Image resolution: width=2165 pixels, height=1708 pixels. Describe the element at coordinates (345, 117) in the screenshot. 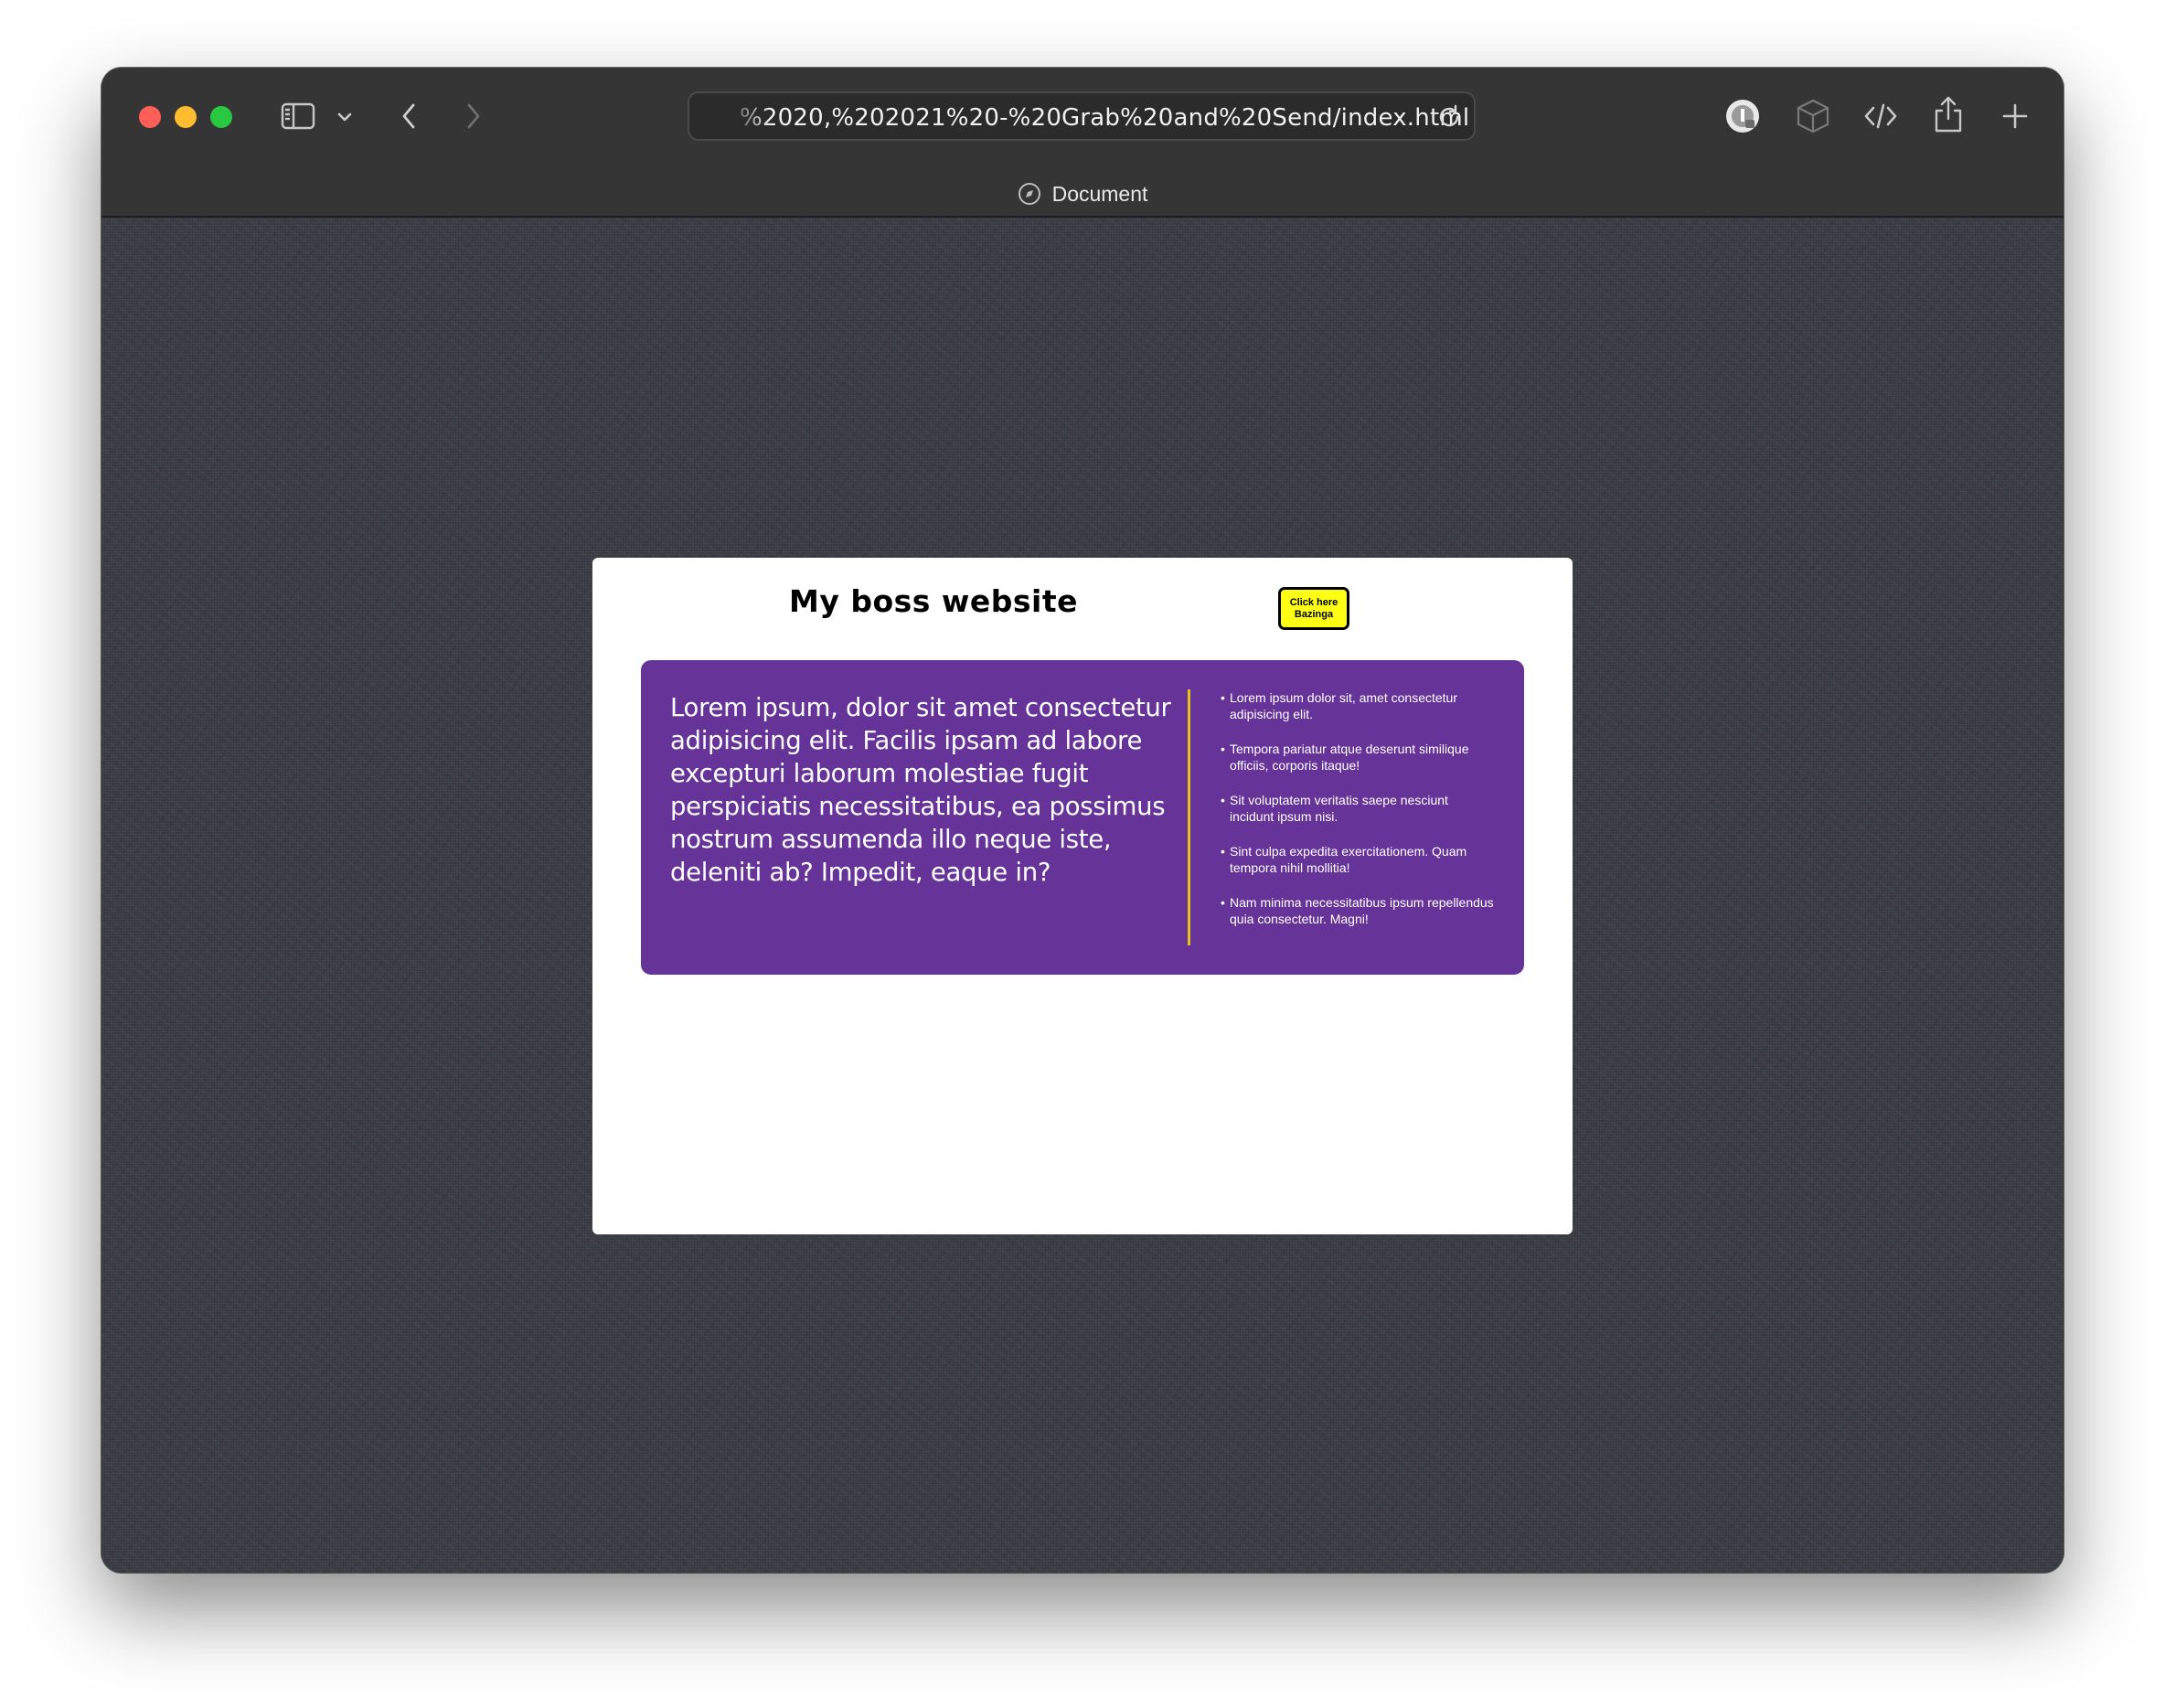

I see `chevron-down-icon` at that location.